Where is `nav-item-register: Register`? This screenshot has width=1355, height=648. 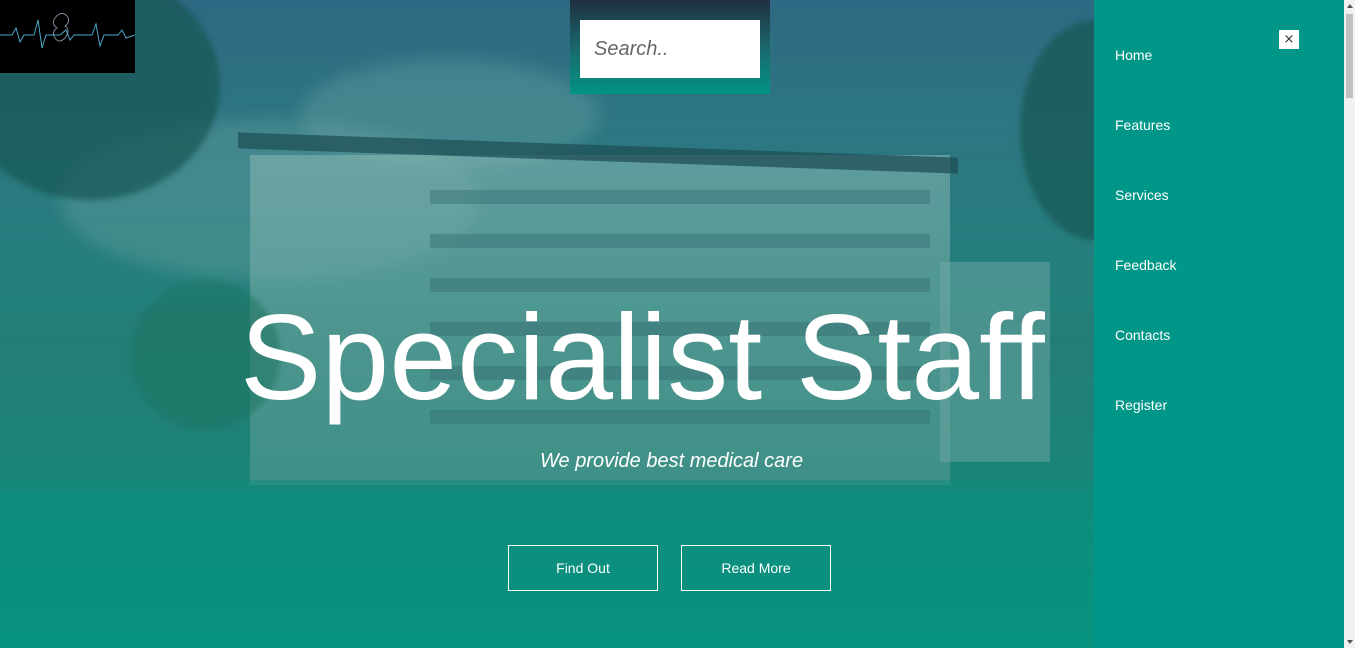 nav-item-register: Register is located at coordinates (1141, 405).